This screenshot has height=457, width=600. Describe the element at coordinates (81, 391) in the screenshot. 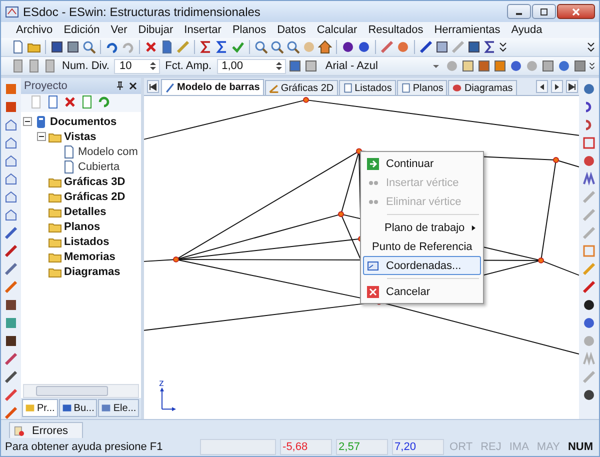

I see `horizontal-scrollbar` at that location.